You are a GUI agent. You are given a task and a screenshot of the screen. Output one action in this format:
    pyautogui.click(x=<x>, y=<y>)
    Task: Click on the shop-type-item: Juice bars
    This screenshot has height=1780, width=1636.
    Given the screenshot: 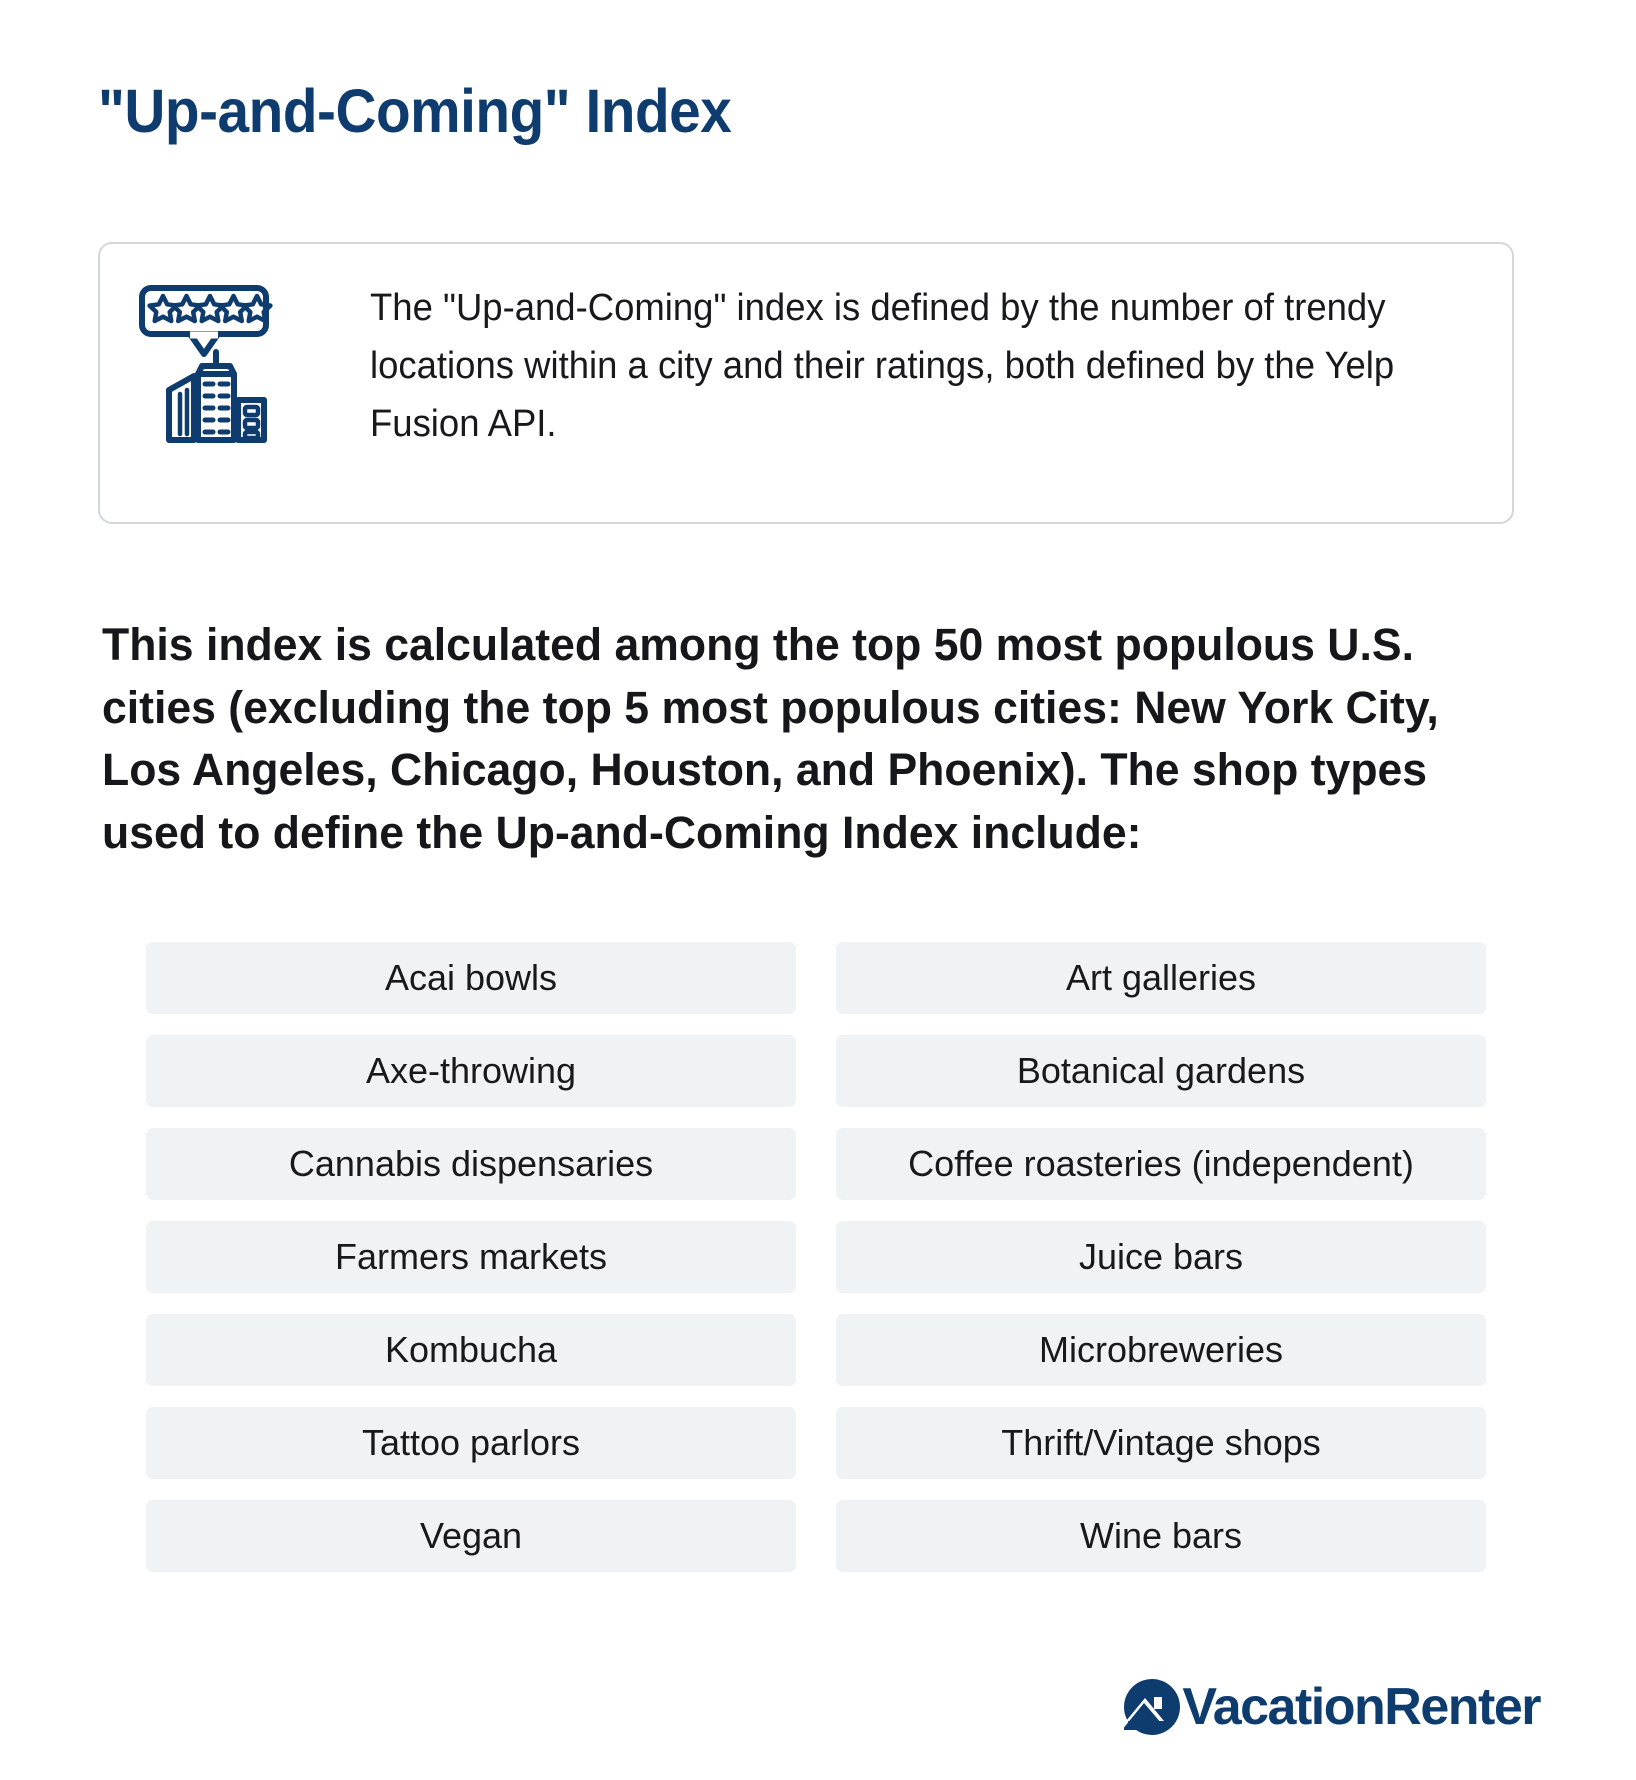 What is the action you would take?
    pyautogui.click(x=1161, y=1257)
    